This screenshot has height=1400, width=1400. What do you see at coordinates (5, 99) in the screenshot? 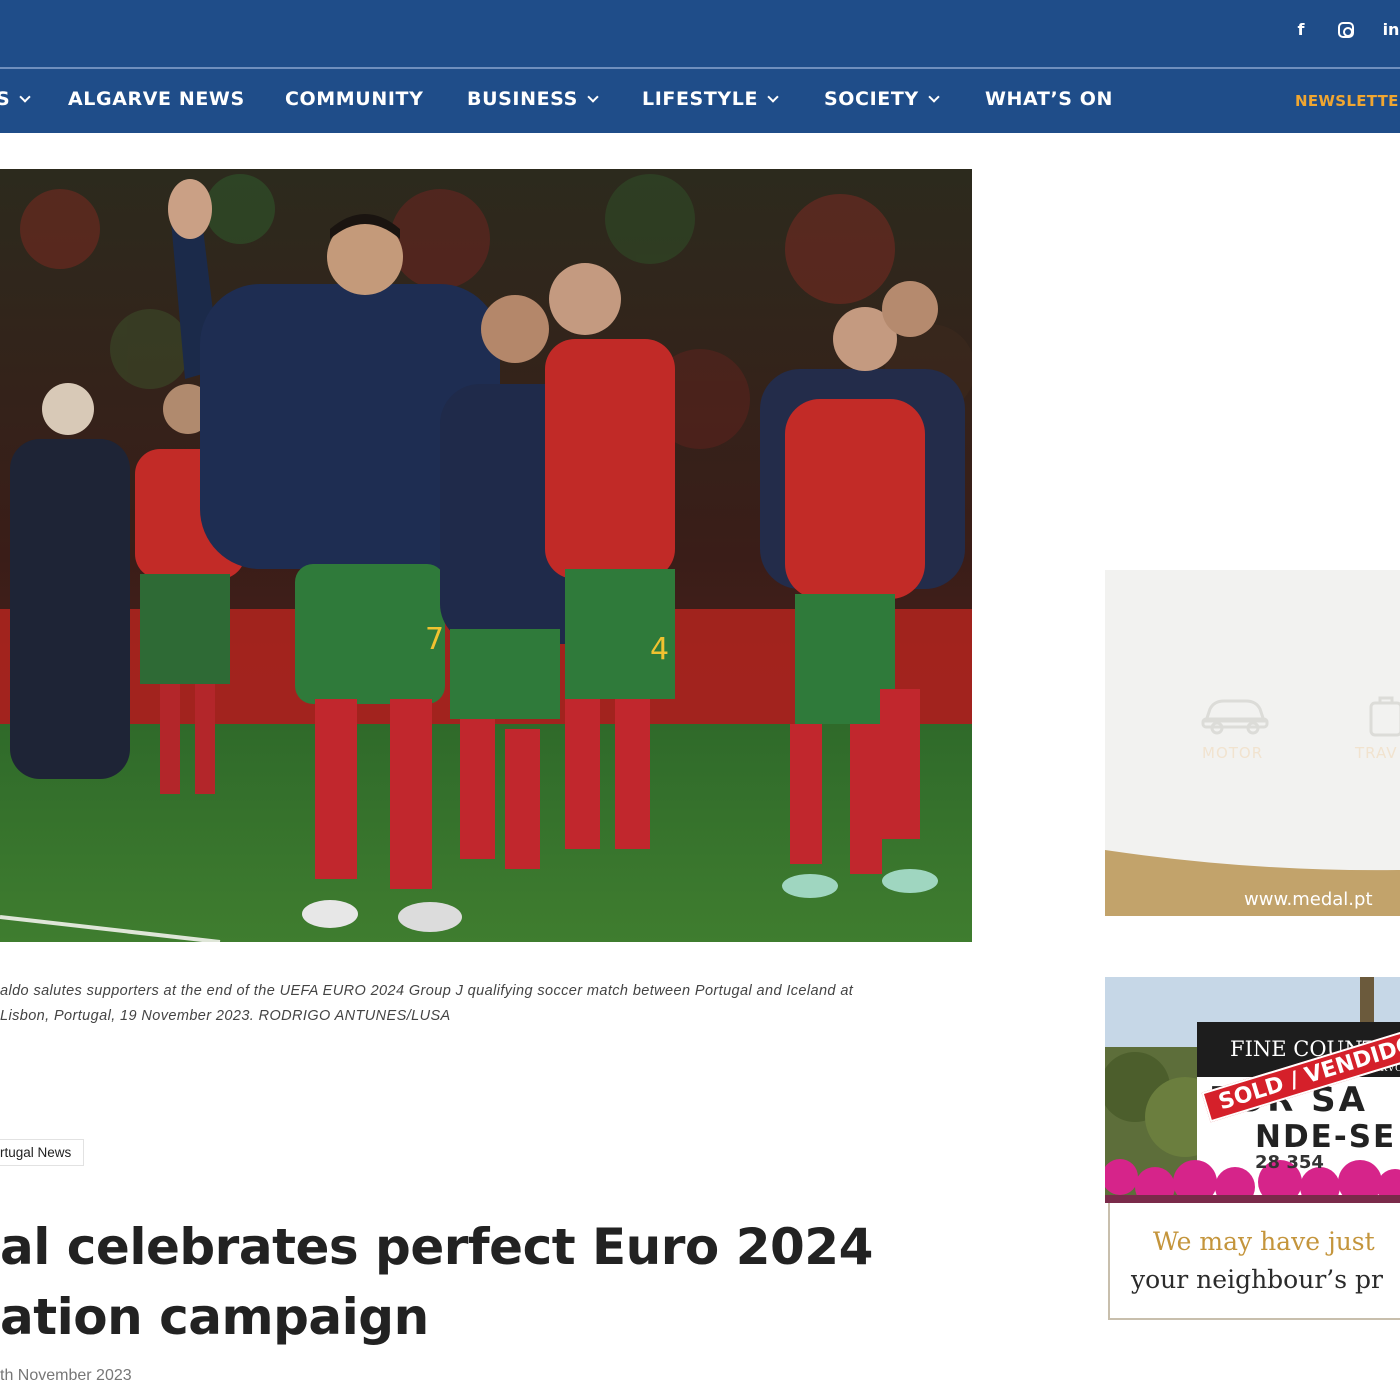
I see `nav-item-label: S` at bounding box center [5, 99].